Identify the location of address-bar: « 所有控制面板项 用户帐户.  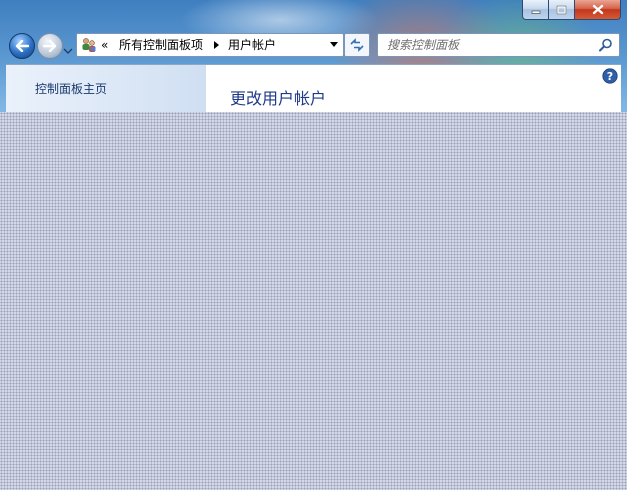
(210, 45).